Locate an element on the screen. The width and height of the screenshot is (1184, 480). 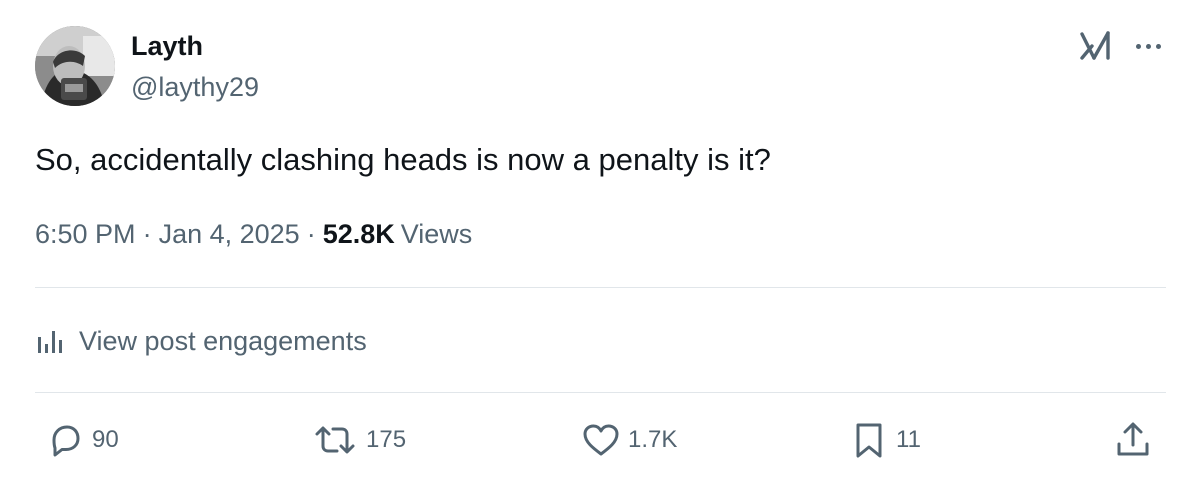
reply-count: 90 is located at coordinates (105, 439).